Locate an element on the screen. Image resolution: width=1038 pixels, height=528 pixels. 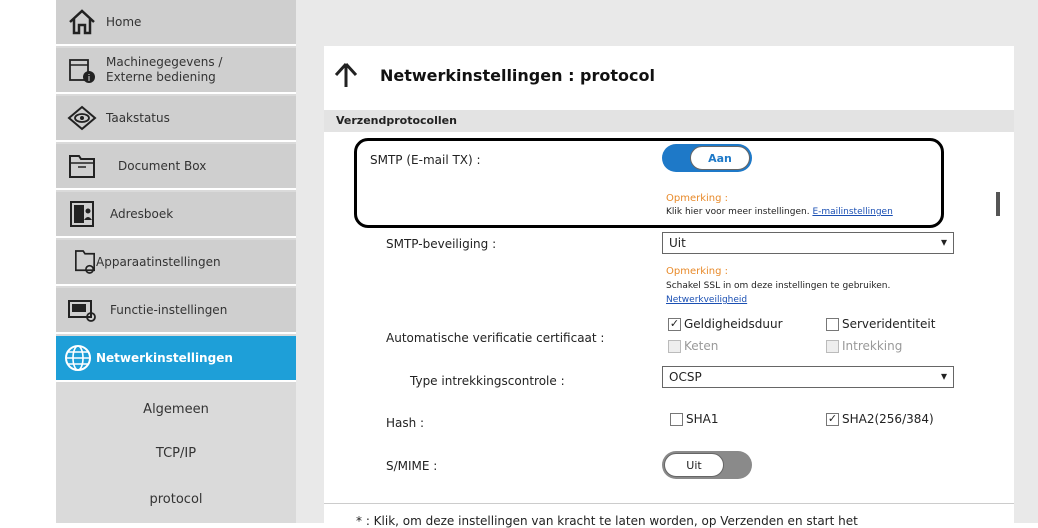
cert-option-chain: Keten is located at coordinates (693, 346).